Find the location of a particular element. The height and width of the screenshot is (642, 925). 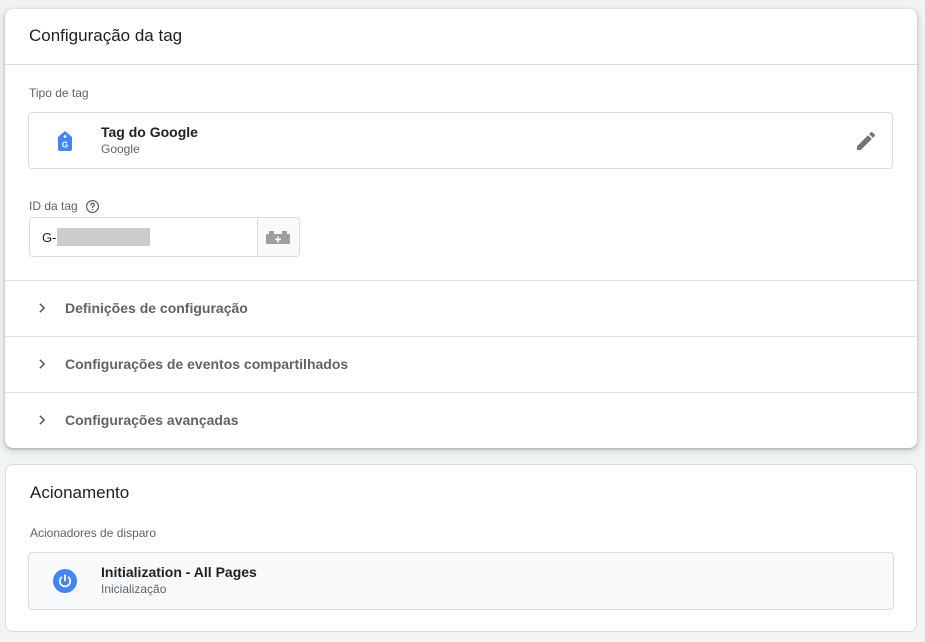

svg-text: G is located at coordinates (65, 145).